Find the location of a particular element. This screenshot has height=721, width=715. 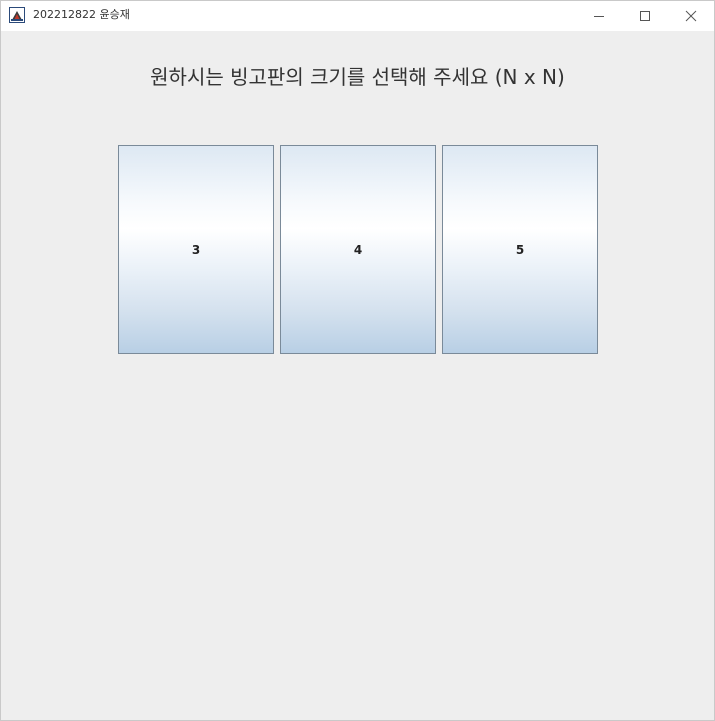

size-5-label: 5 is located at coordinates (520, 249).